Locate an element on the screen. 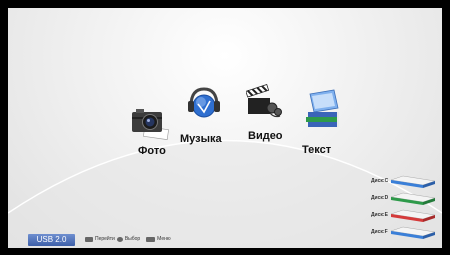 The width and height of the screenshot is (450, 255). disk-item-c: Диск:C is located at coordinates (405, 182).